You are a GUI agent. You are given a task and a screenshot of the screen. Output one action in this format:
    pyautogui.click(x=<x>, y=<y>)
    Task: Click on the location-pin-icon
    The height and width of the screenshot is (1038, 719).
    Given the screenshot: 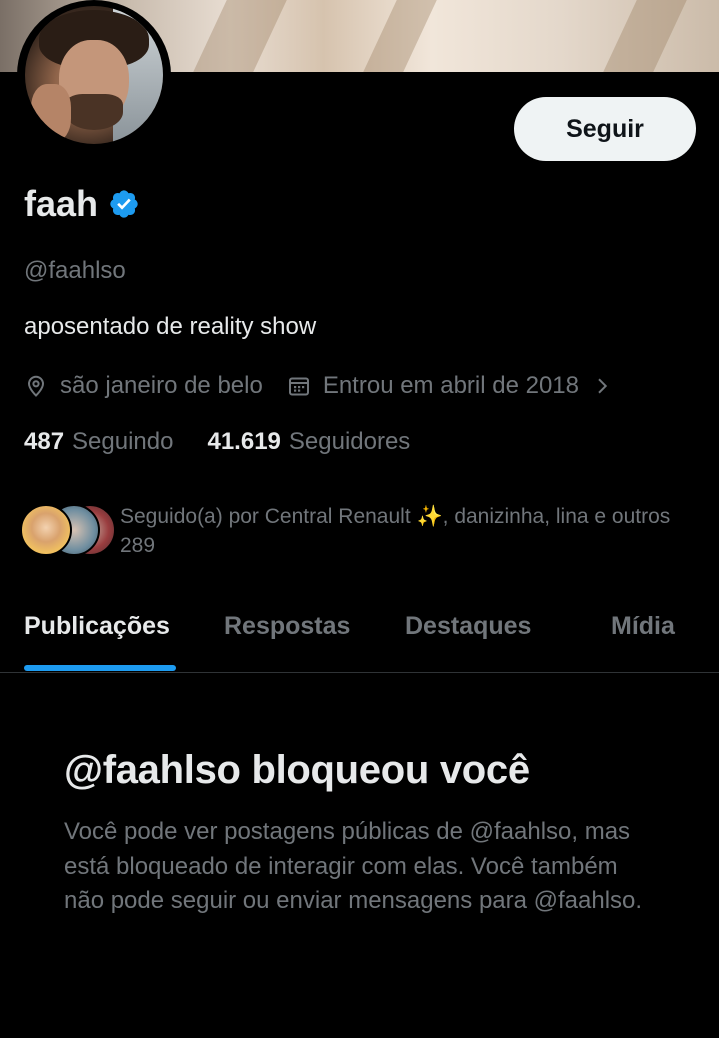 What is the action you would take?
    pyautogui.click(x=36, y=386)
    